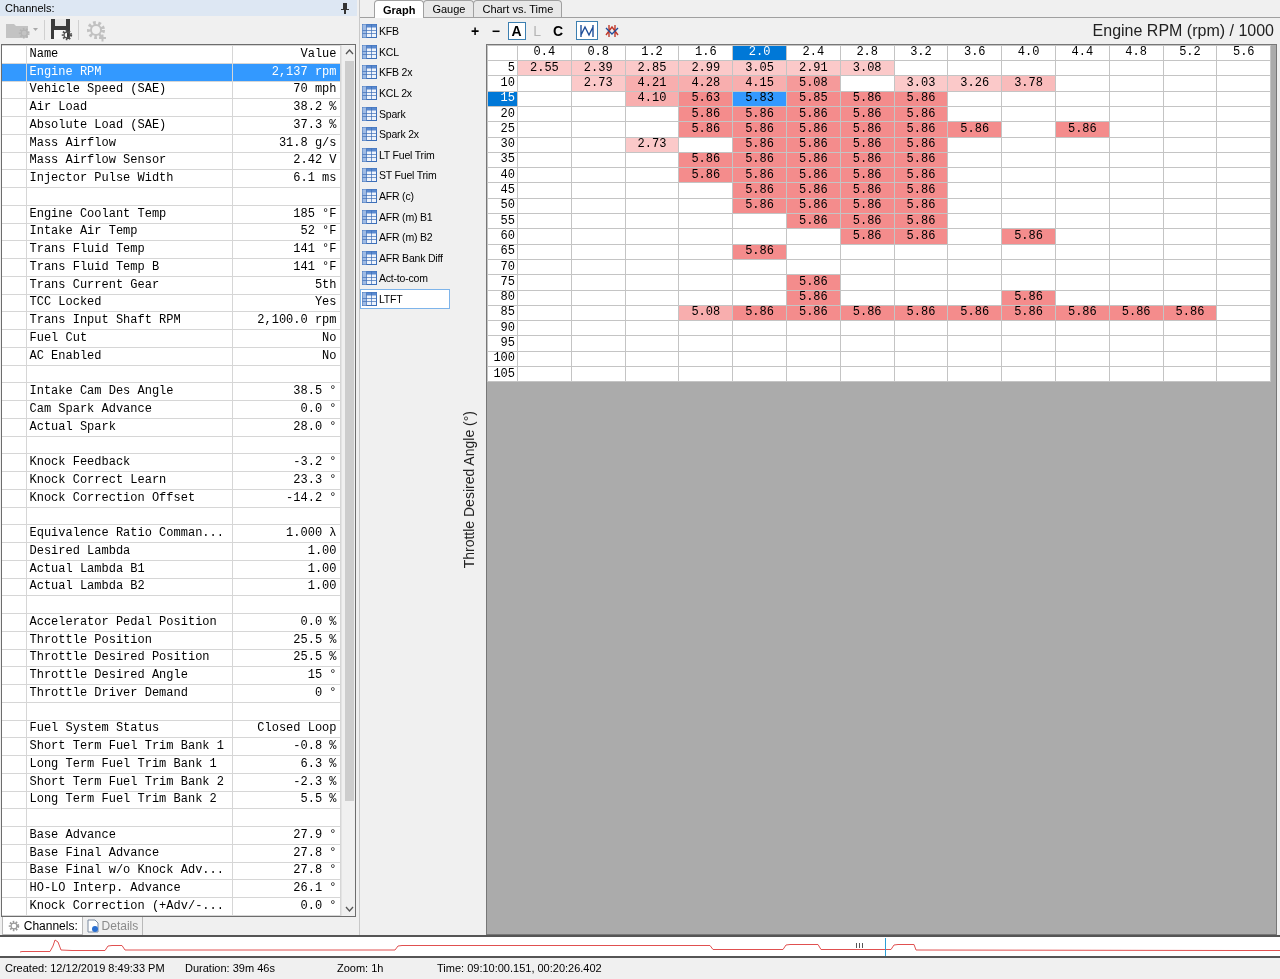 The image size is (1280, 979). I want to click on channel-name: Intake Air Temp, so click(129, 232).